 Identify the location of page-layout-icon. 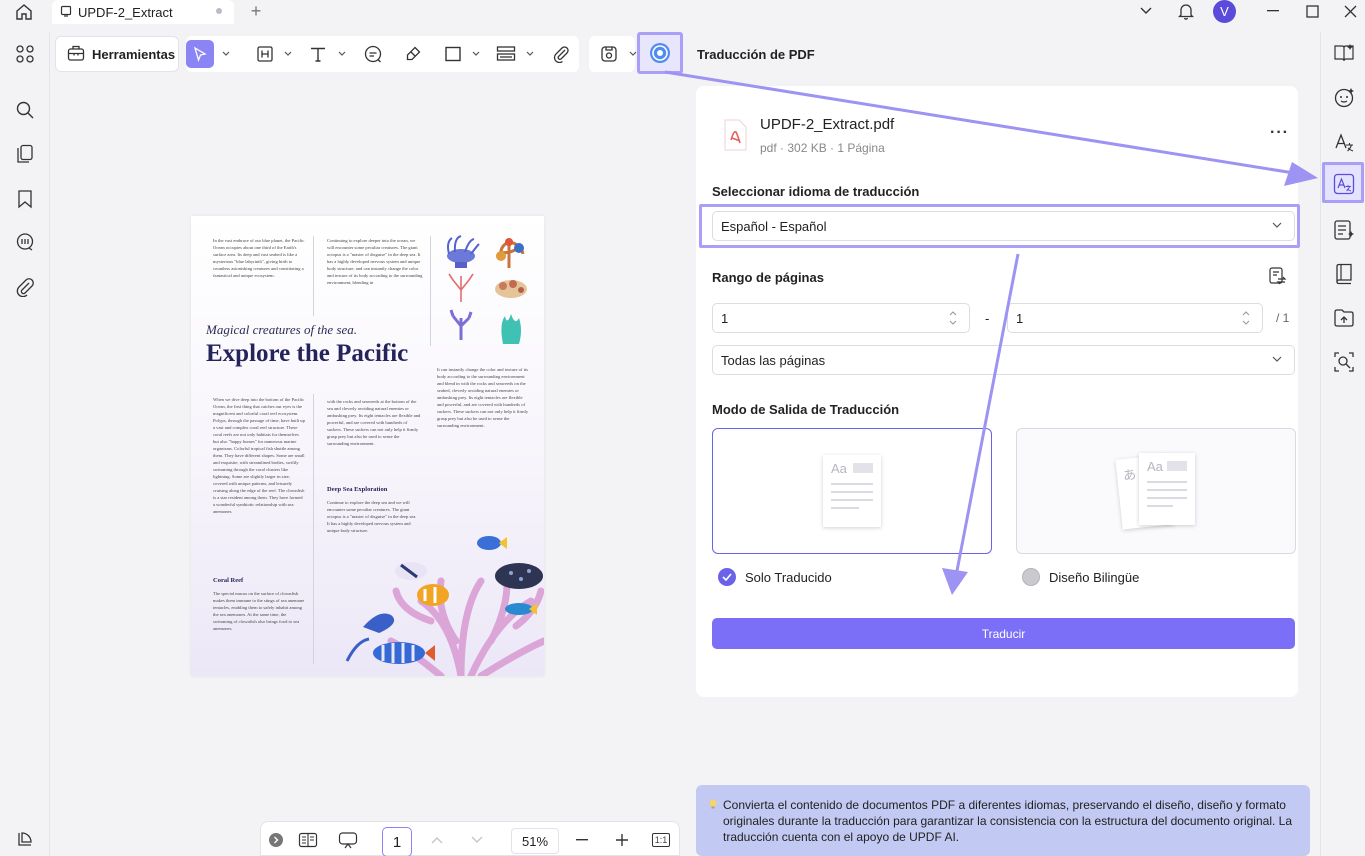
(308, 840).